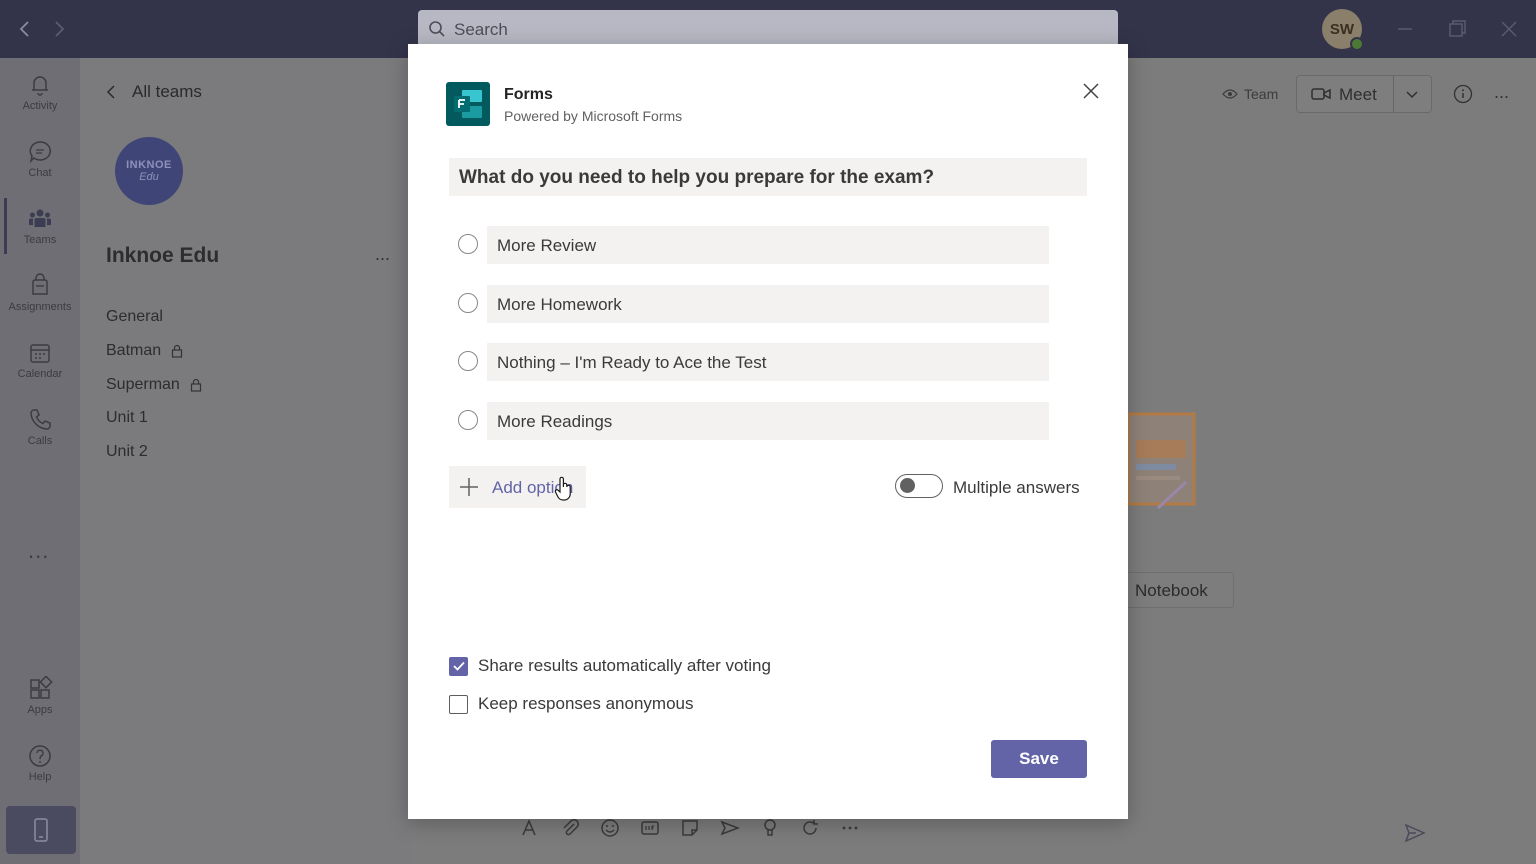 The height and width of the screenshot is (864, 1536). What do you see at coordinates (40, 420) in the screenshot?
I see `phone-icon` at bounding box center [40, 420].